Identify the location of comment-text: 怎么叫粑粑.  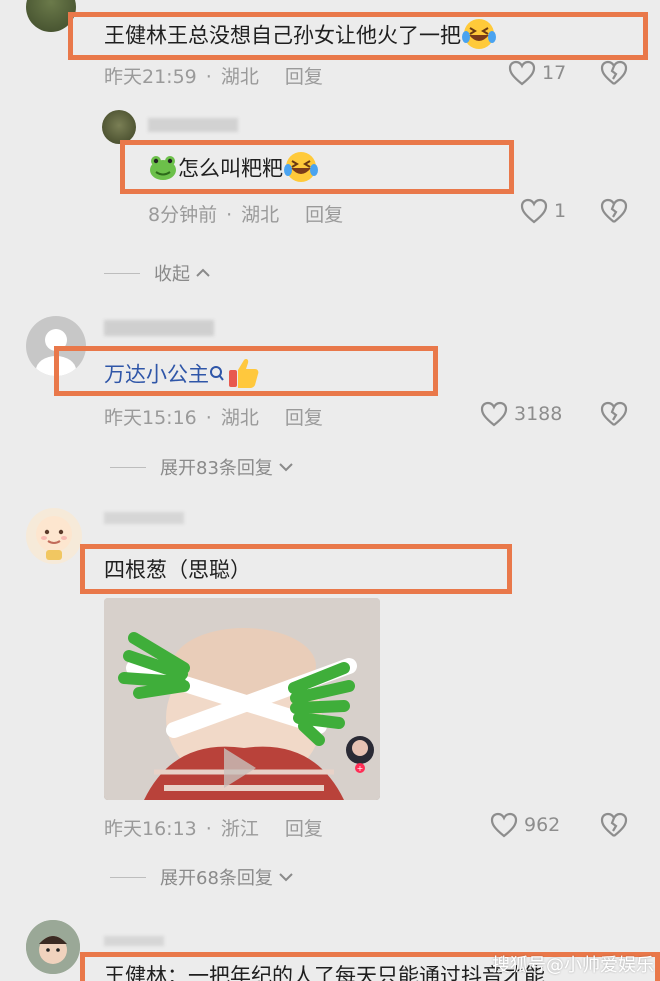
(233, 169).